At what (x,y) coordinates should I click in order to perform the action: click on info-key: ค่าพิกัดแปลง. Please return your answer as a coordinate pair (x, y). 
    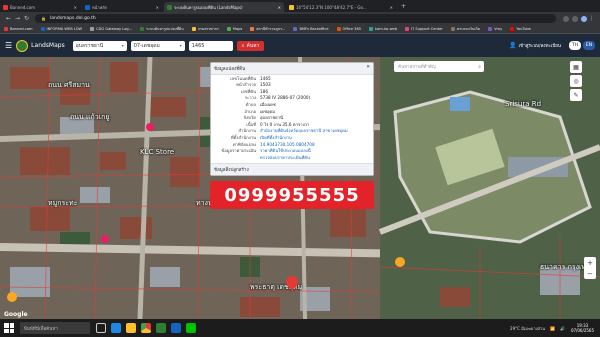
    Looking at the image, I should click on (244, 144).